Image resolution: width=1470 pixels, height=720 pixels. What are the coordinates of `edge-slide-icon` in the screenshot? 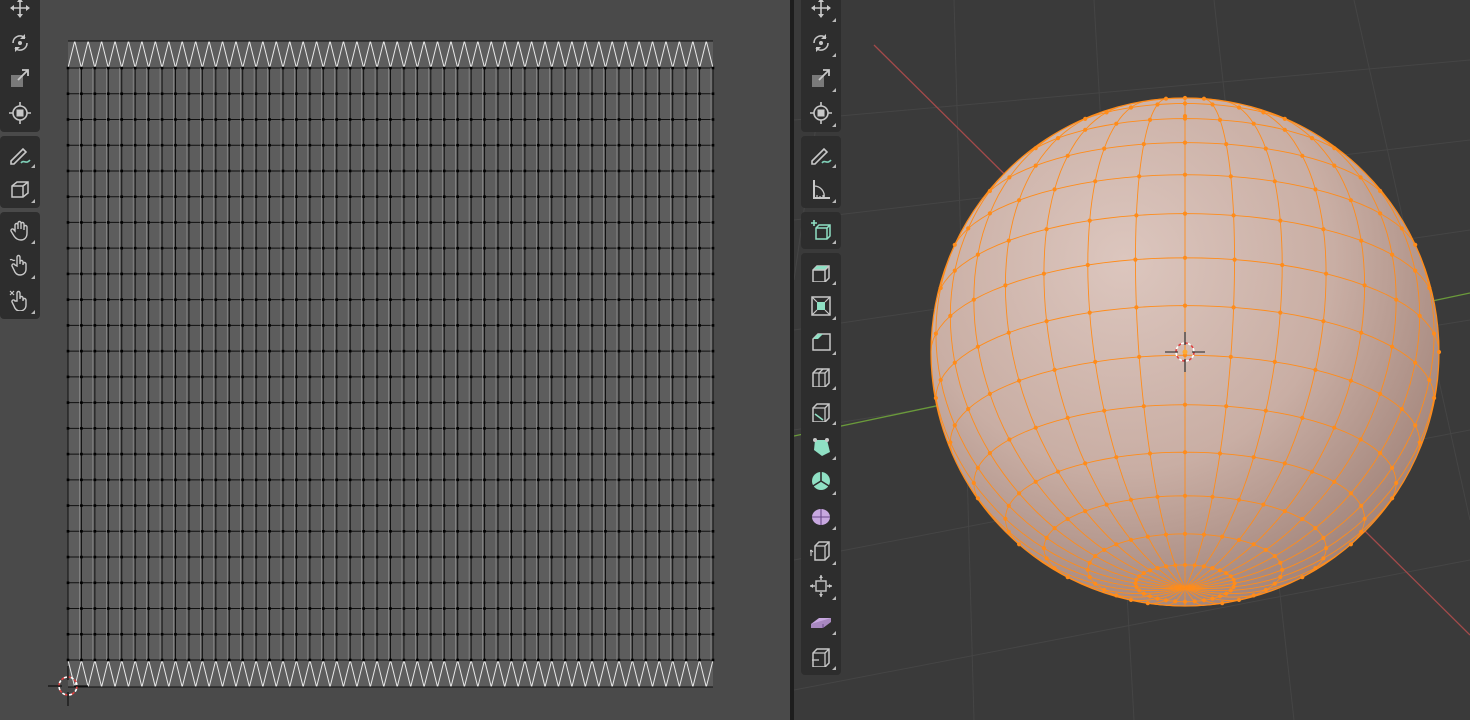 It's located at (820, 551).